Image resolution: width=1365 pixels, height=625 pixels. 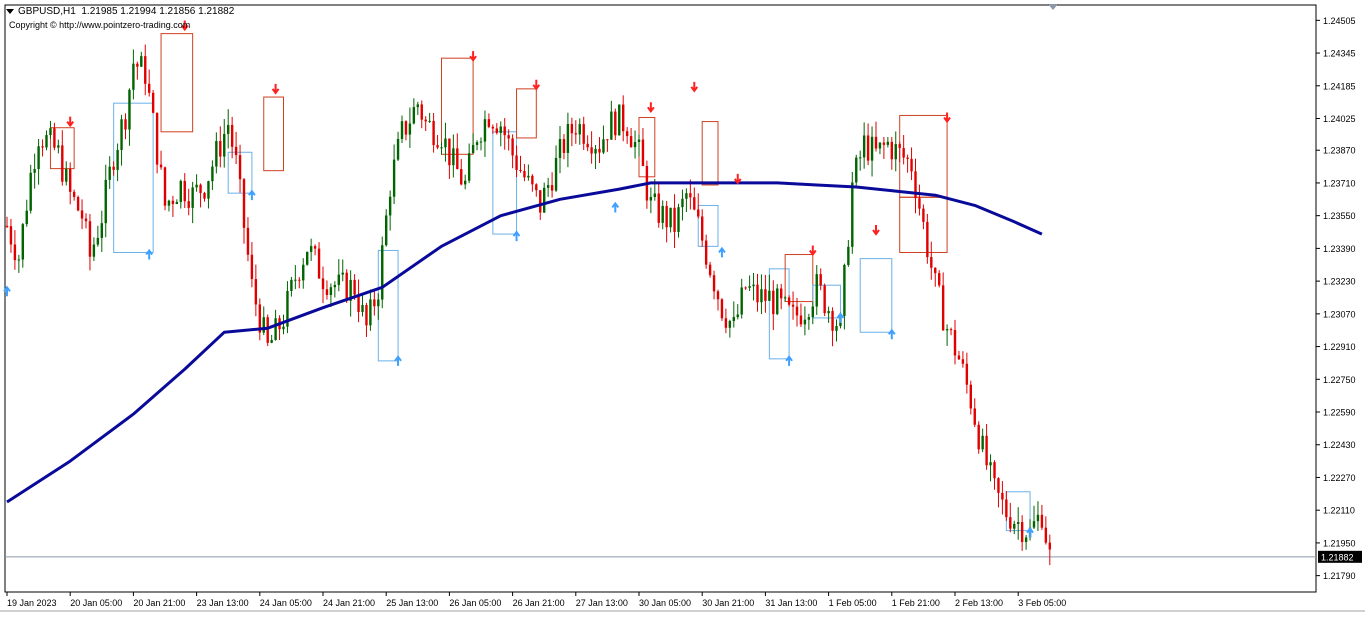 What do you see at coordinates (286, 603) in the screenshot?
I see `x-tick-label: 24 Jan 05:00` at bounding box center [286, 603].